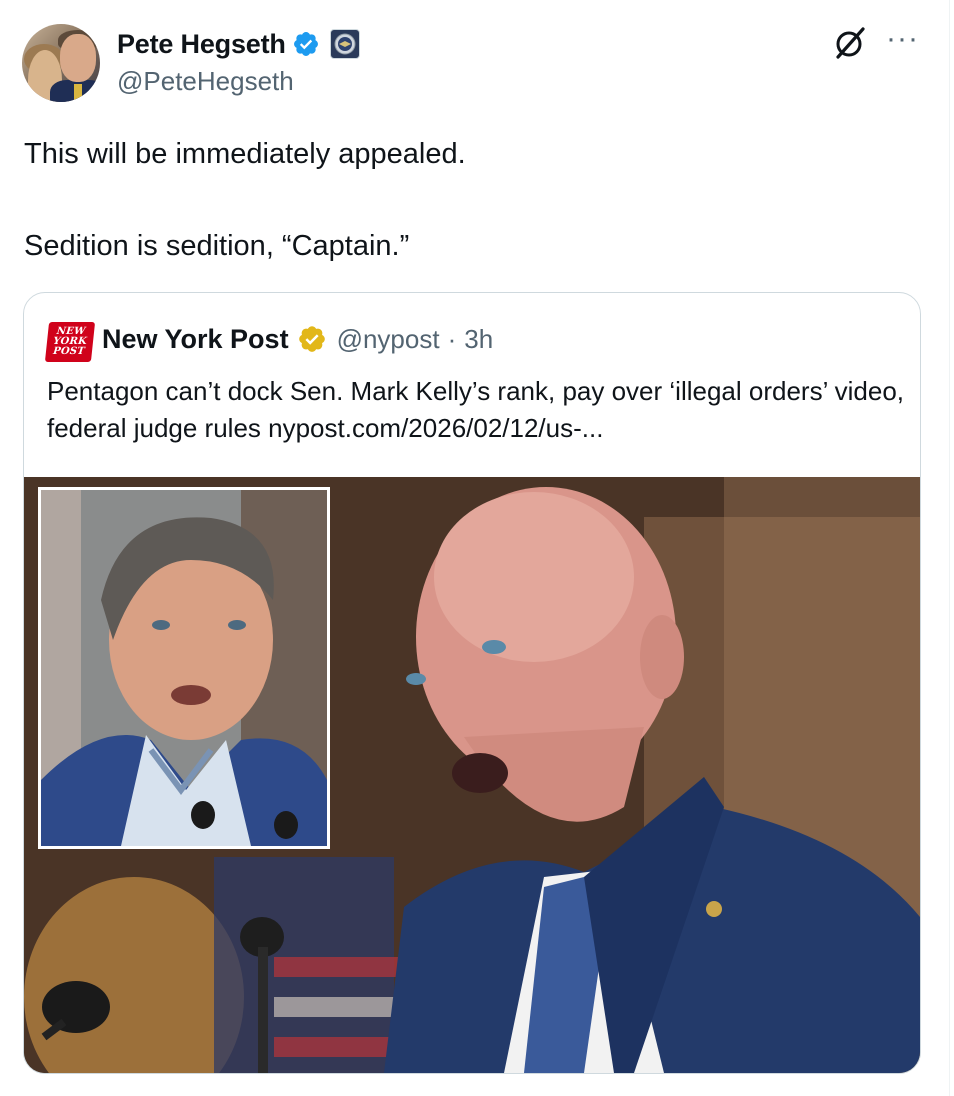  What do you see at coordinates (850, 43) in the screenshot?
I see `grok-icon` at bounding box center [850, 43].